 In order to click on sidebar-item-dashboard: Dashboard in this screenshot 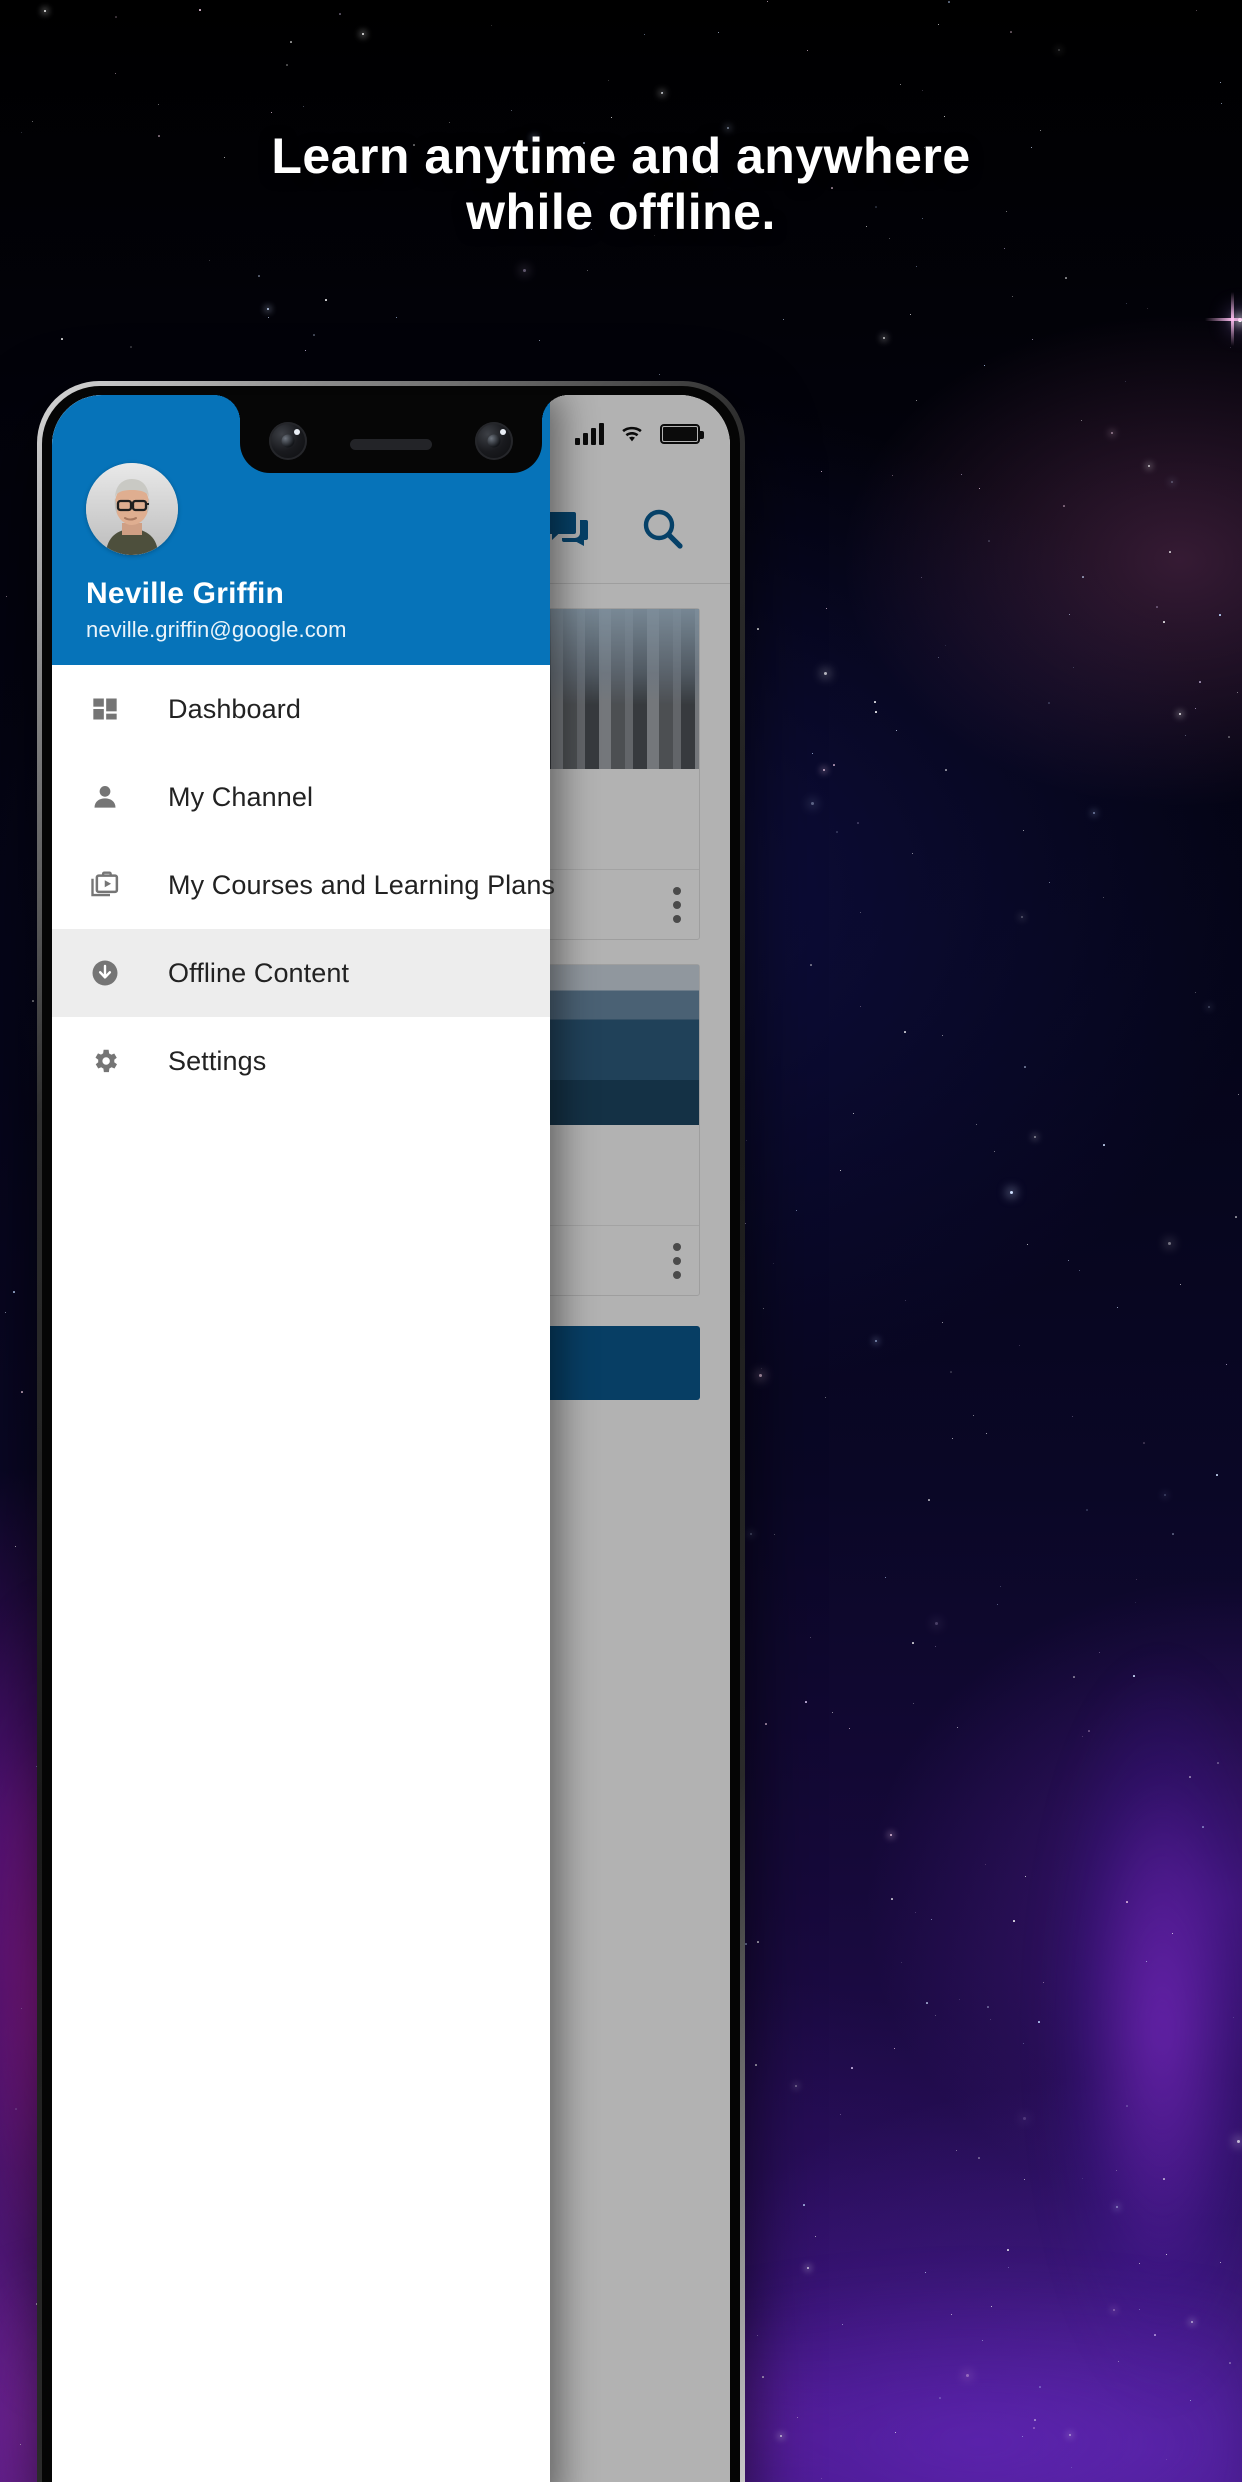, I will do `click(301, 709)`.